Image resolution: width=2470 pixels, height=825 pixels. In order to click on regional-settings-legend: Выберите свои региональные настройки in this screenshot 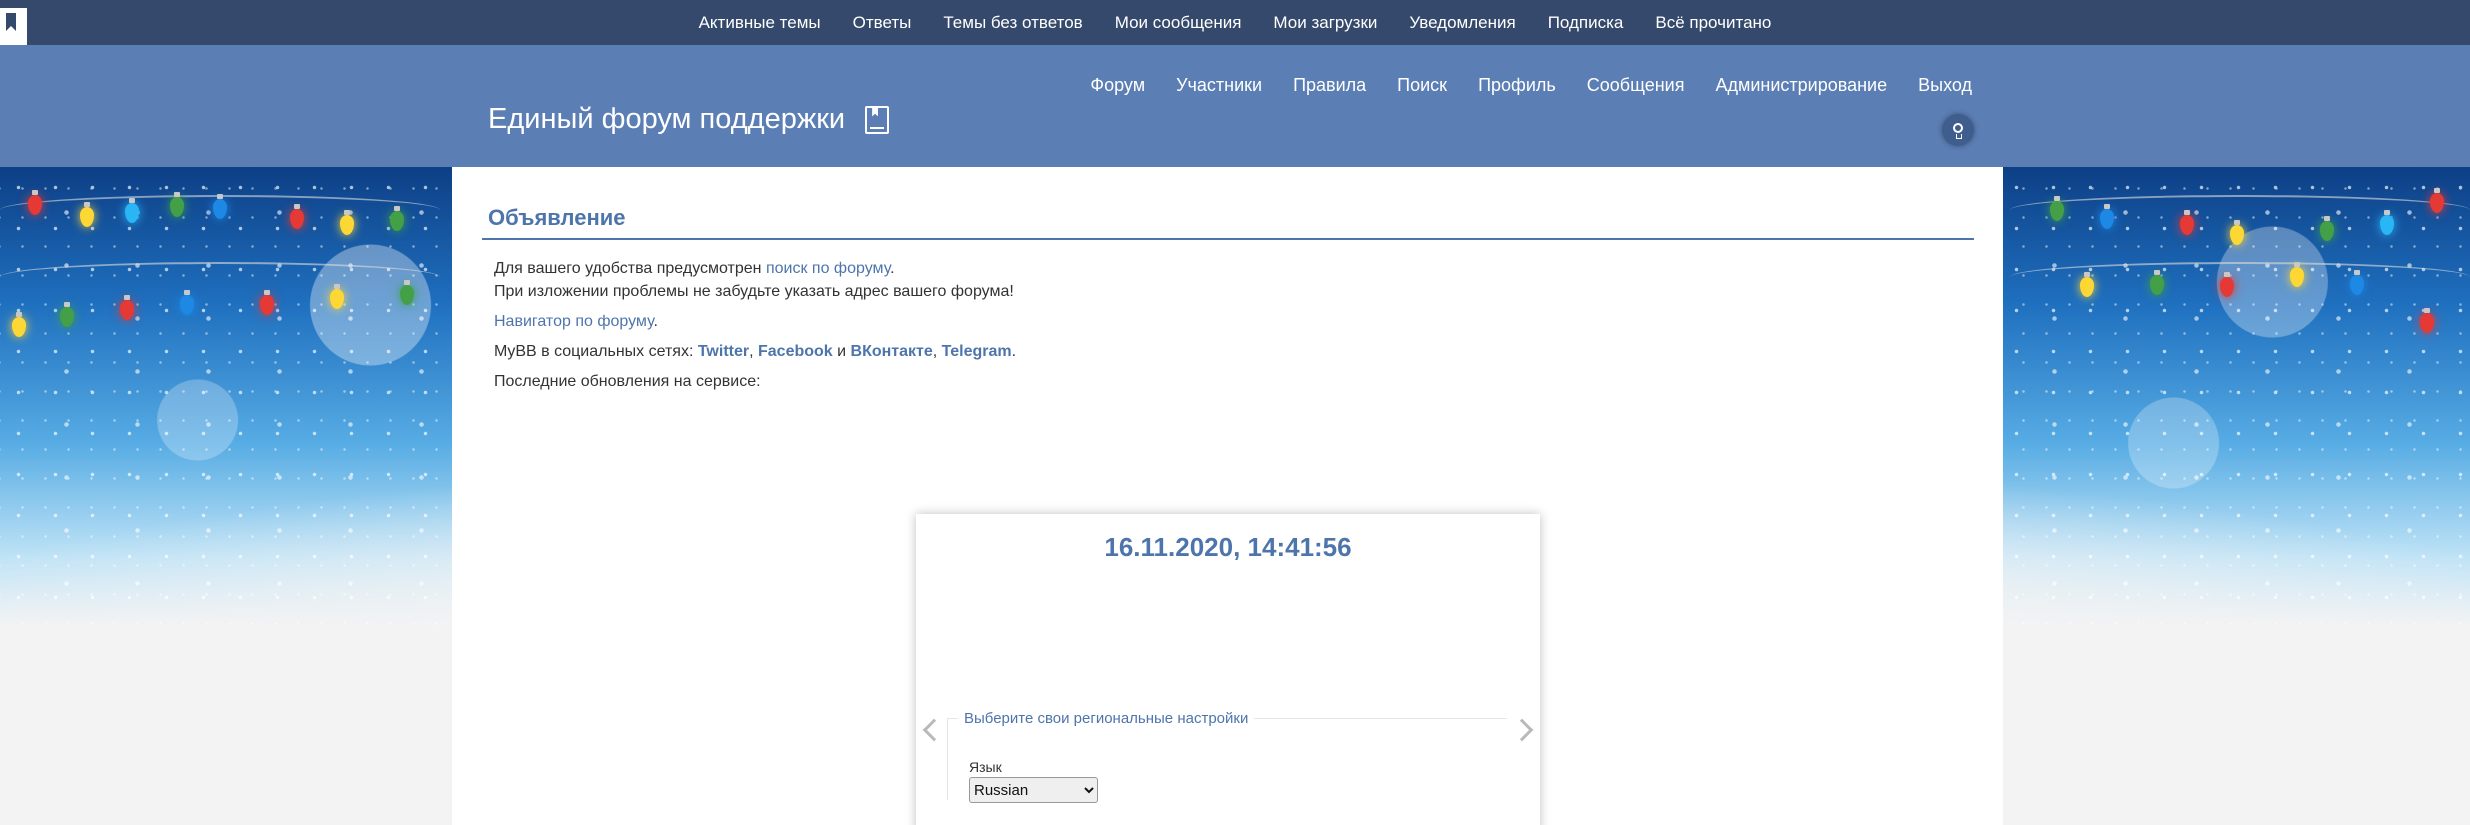, I will do `click(1106, 718)`.